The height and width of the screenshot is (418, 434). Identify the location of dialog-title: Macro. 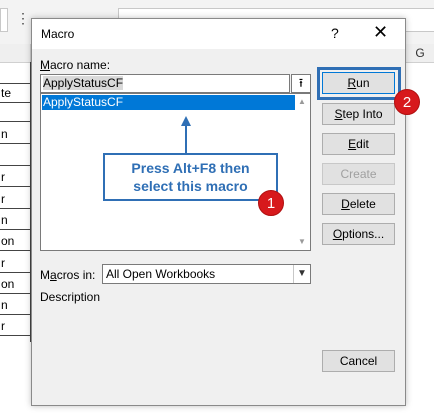
(58, 34).